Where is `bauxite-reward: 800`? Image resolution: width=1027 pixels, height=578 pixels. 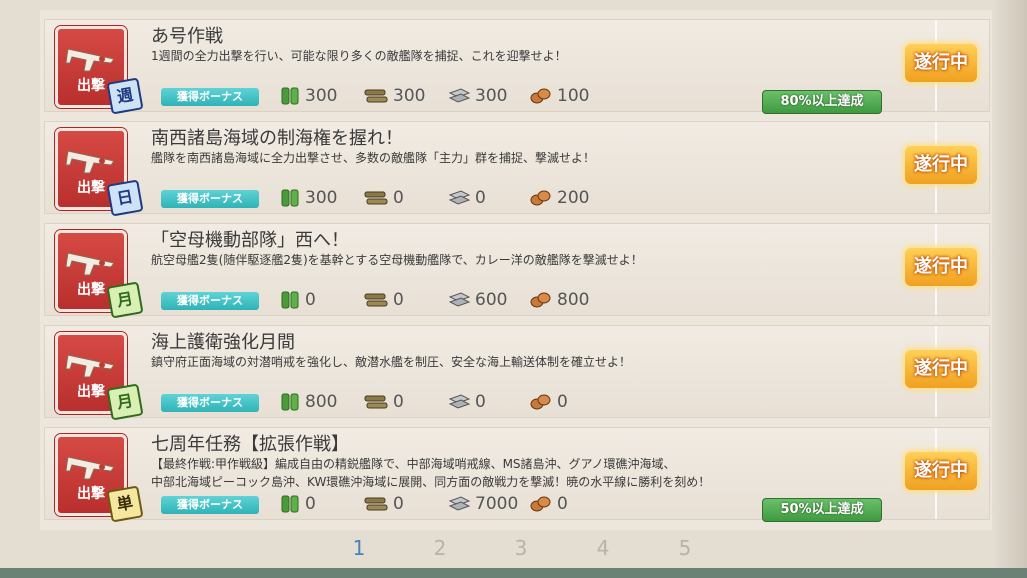
bauxite-reward: 800 is located at coordinates (559, 300).